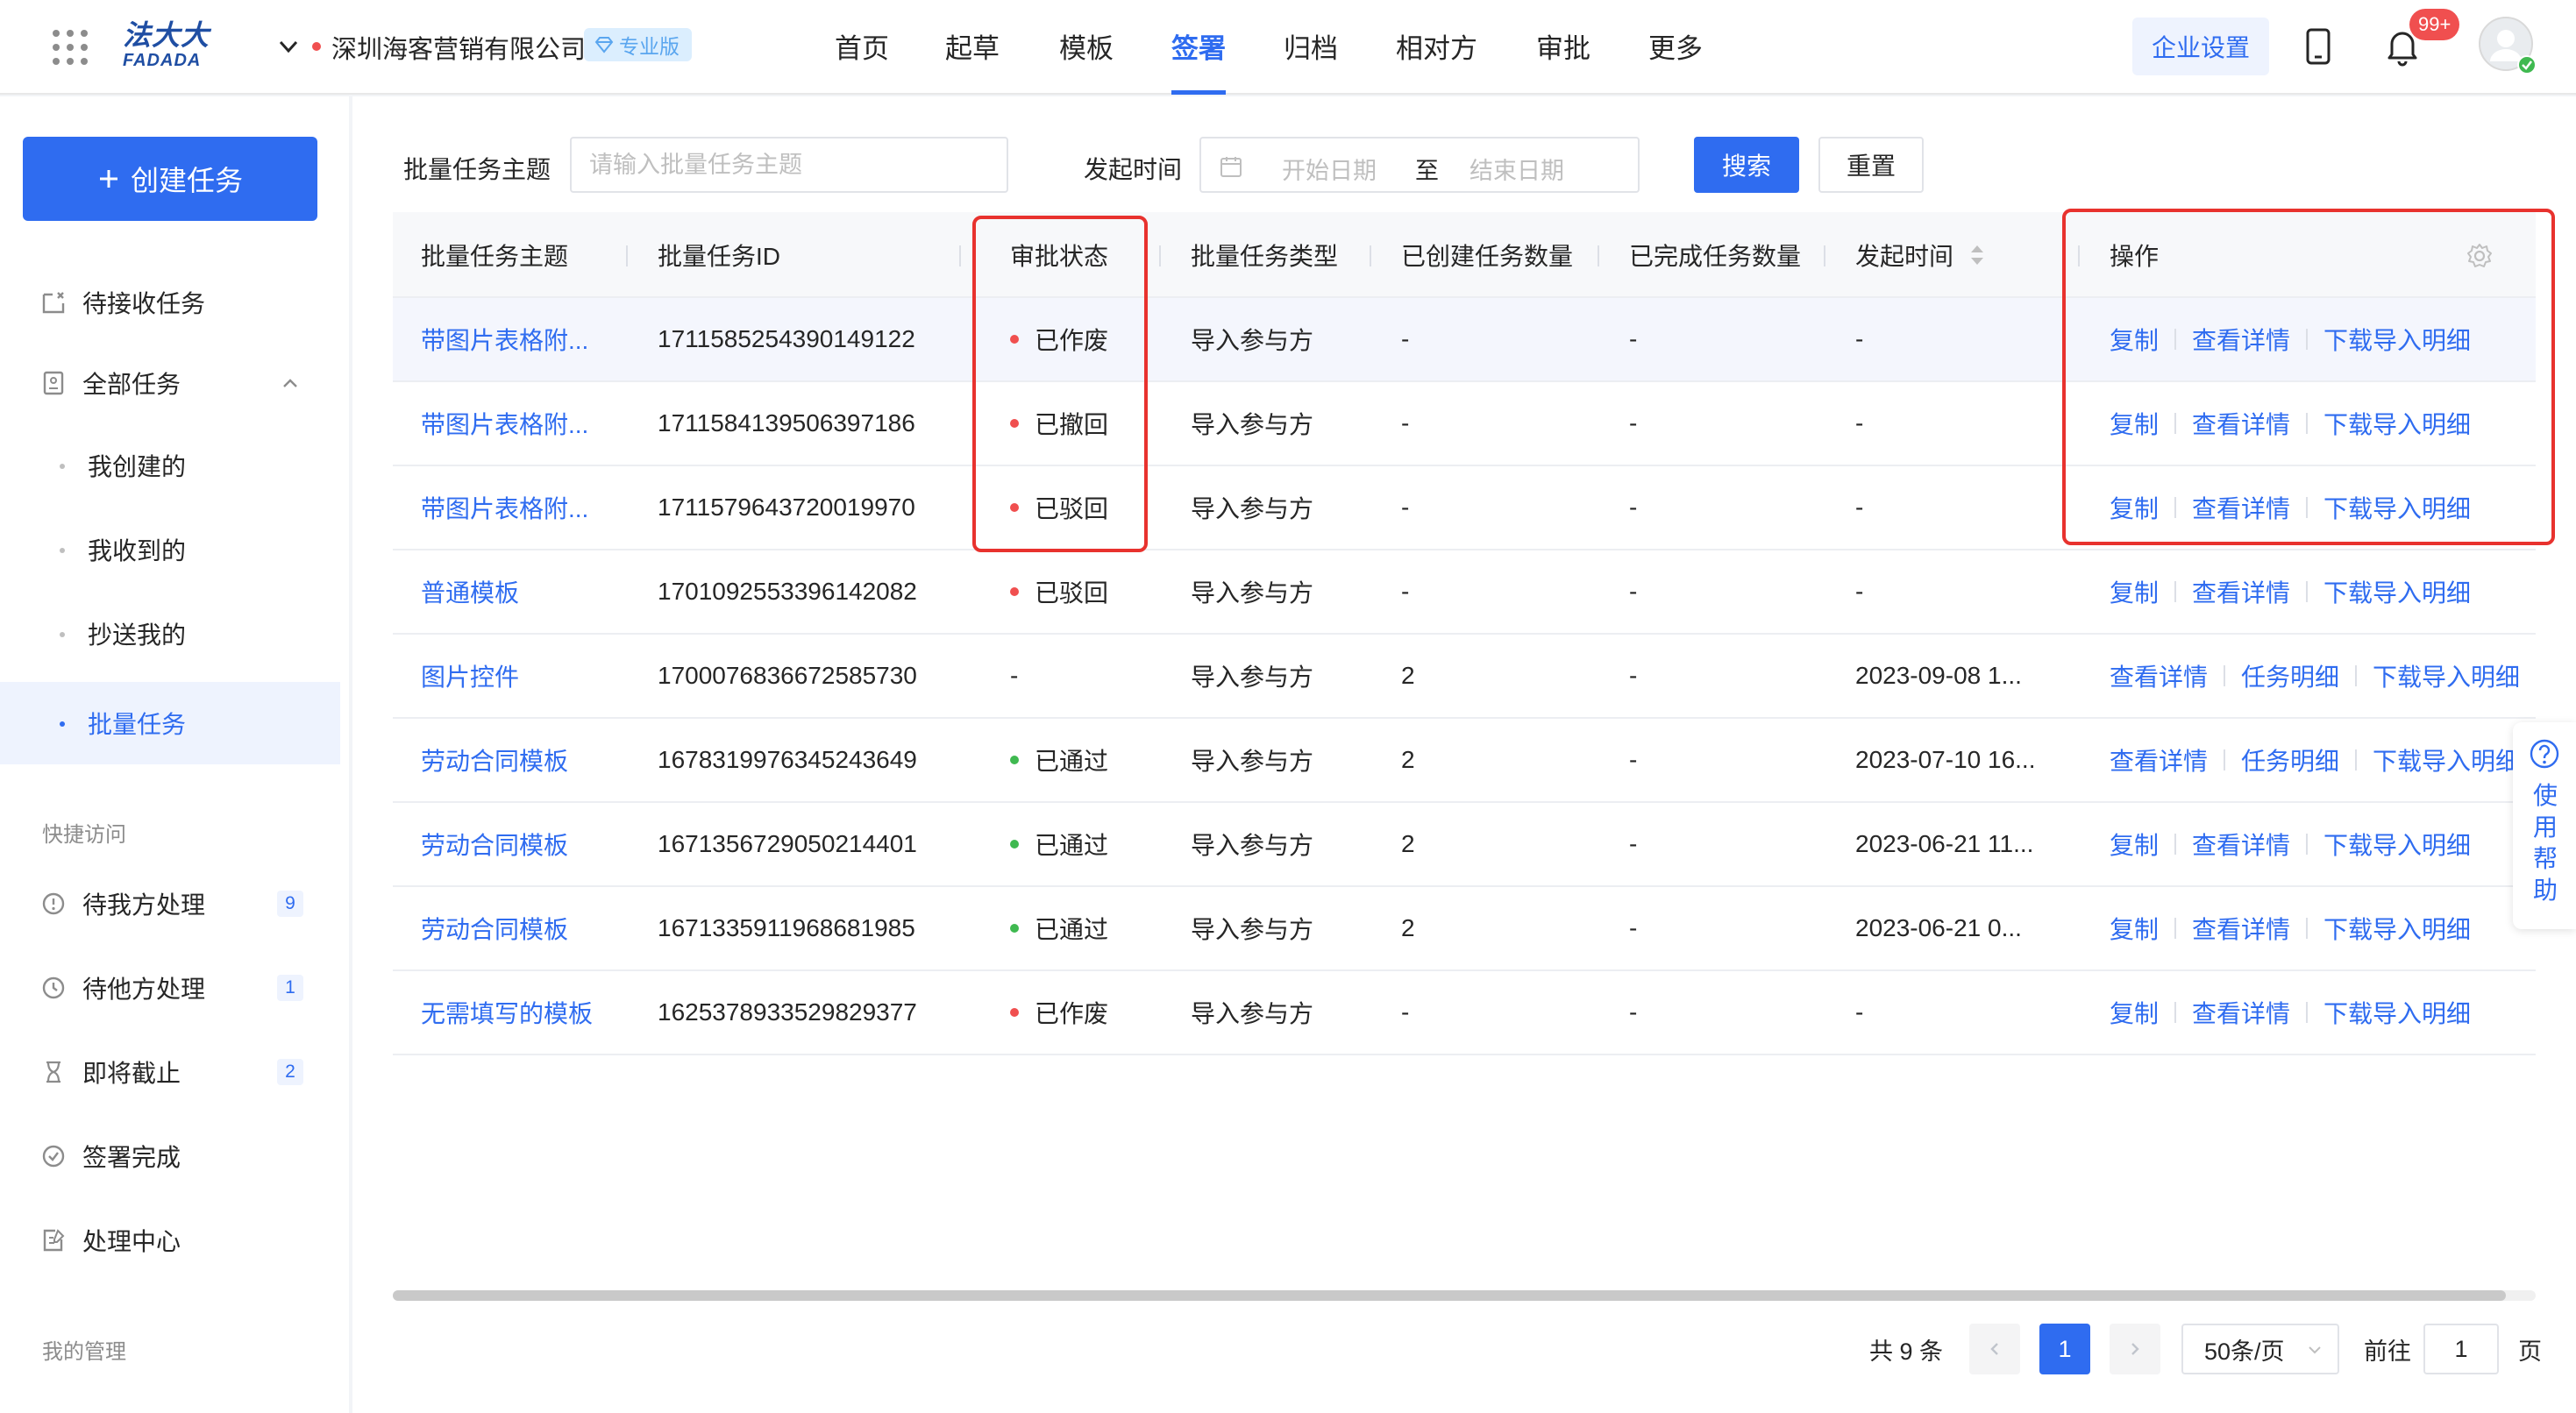 The width and height of the screenshot is (2576, 1413). Describe the element at coordinates (1746, 165) in the screenshot. I see `search-button: 搜索` at that location.